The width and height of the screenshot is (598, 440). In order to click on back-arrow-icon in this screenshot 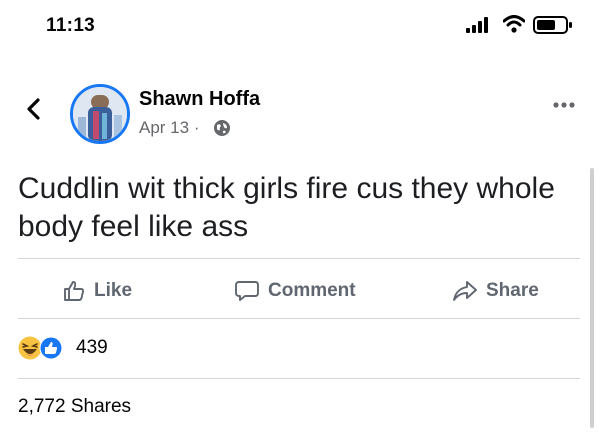, I will do `click(34, 109)`.